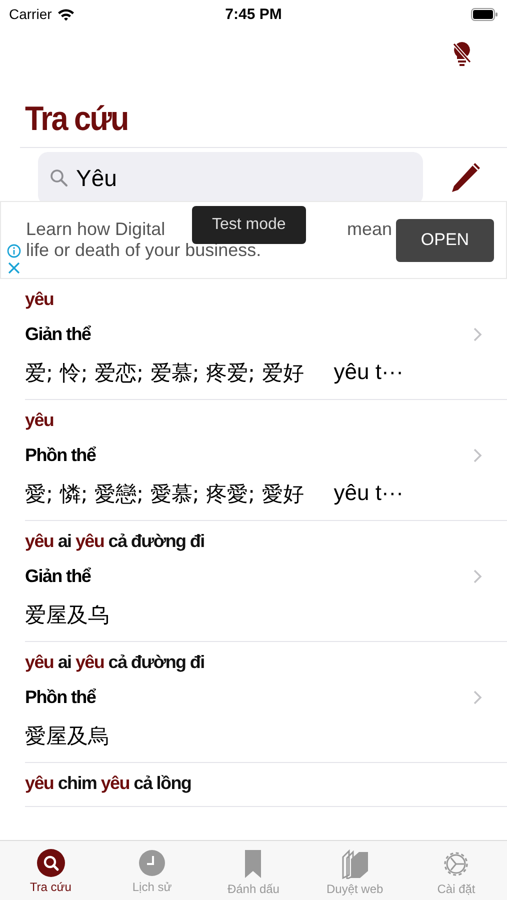 The image size is (507, 900). Describe the element at coordinates (355, 864) in the screenshot. I see `books-icon` at that location.